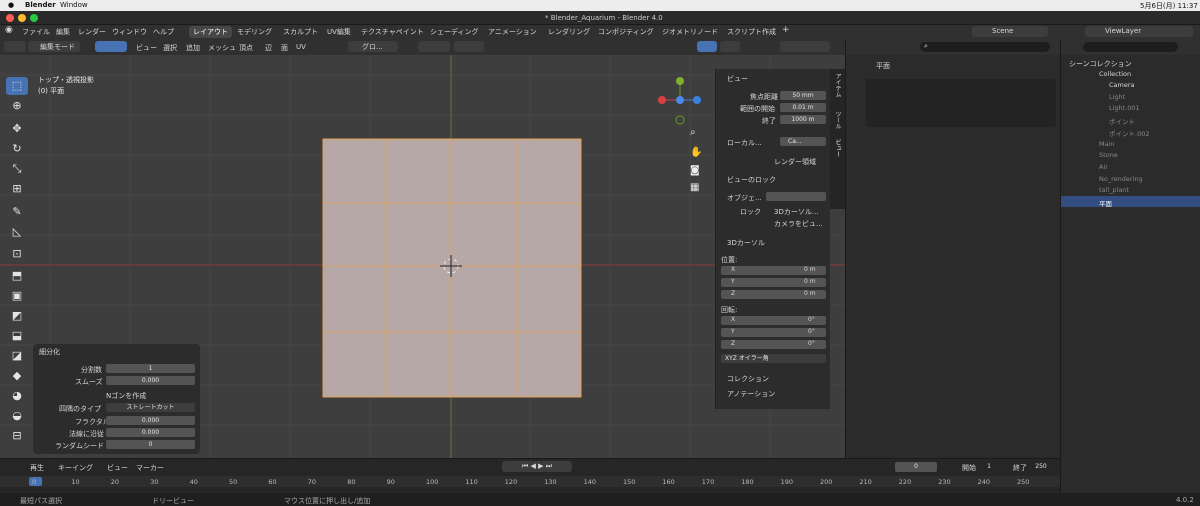  What do you see at coordinates (63, 32) in the screenshot?
I see `menu-edit: 編集` at bounding box center [63, 32].